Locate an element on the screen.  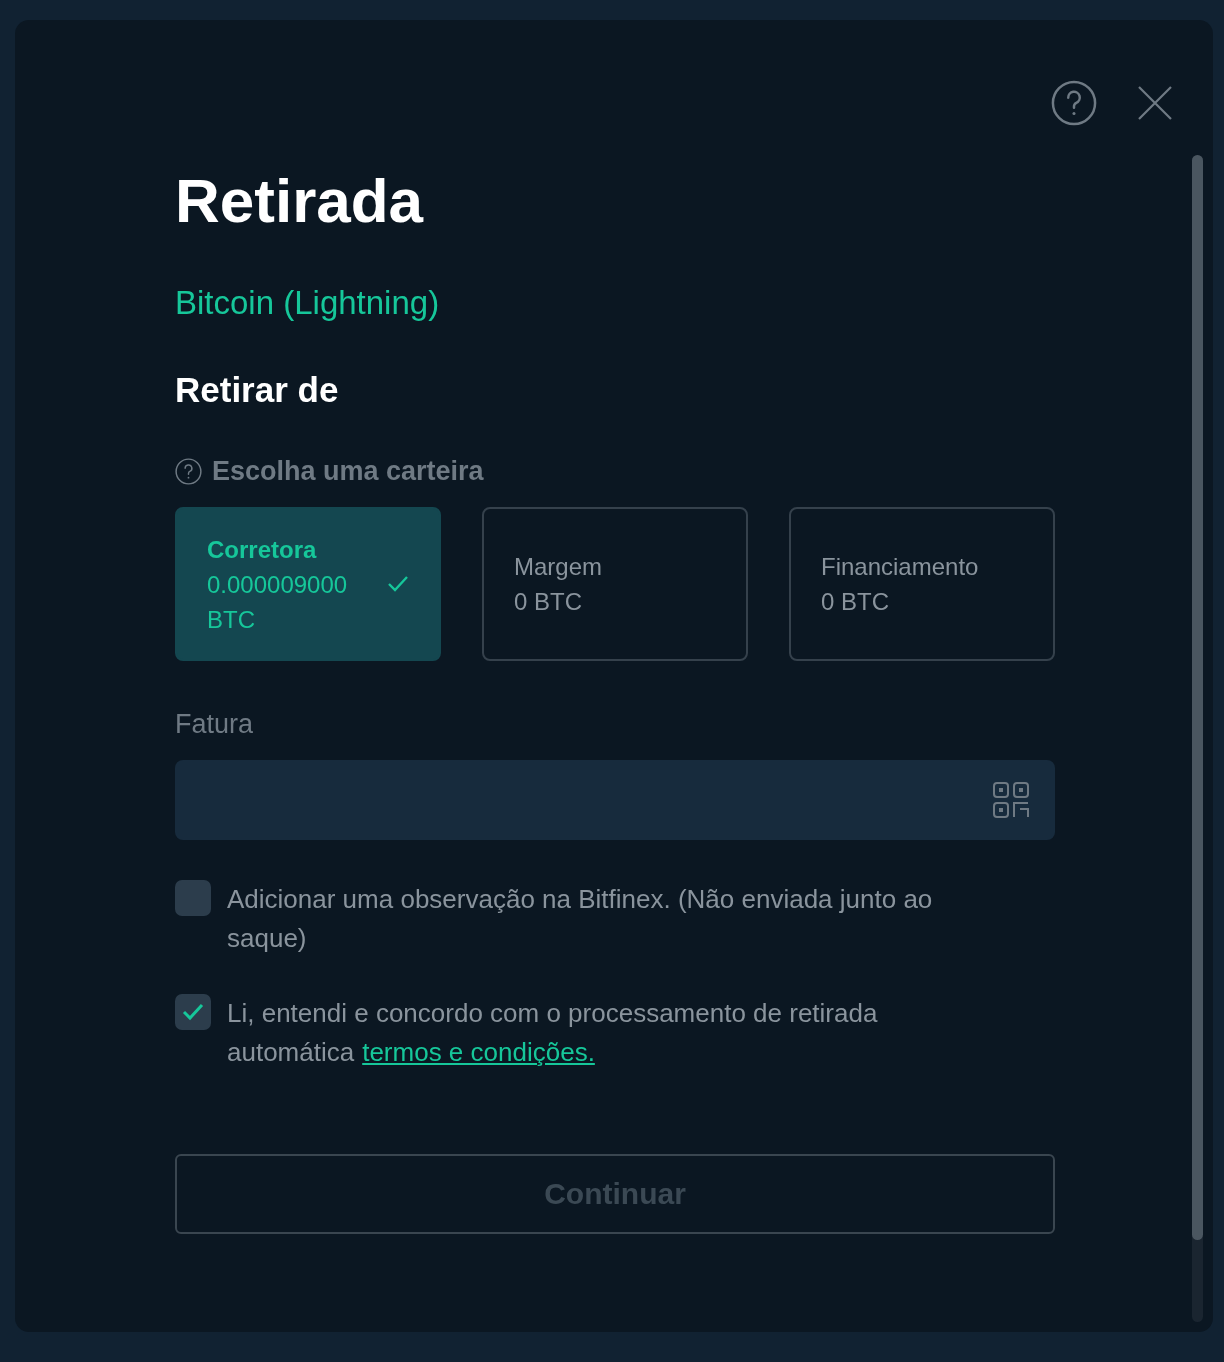
help-button is located at coordinates (1074, 103).